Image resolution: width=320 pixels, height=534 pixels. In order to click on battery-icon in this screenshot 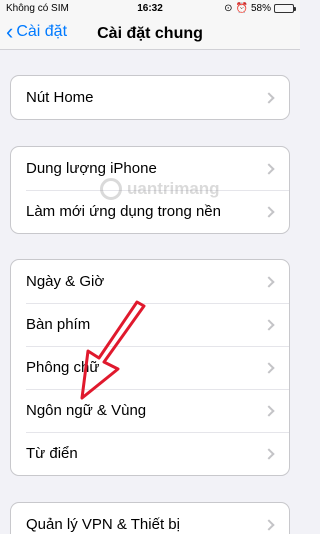, I will do `click(285, 8)`.